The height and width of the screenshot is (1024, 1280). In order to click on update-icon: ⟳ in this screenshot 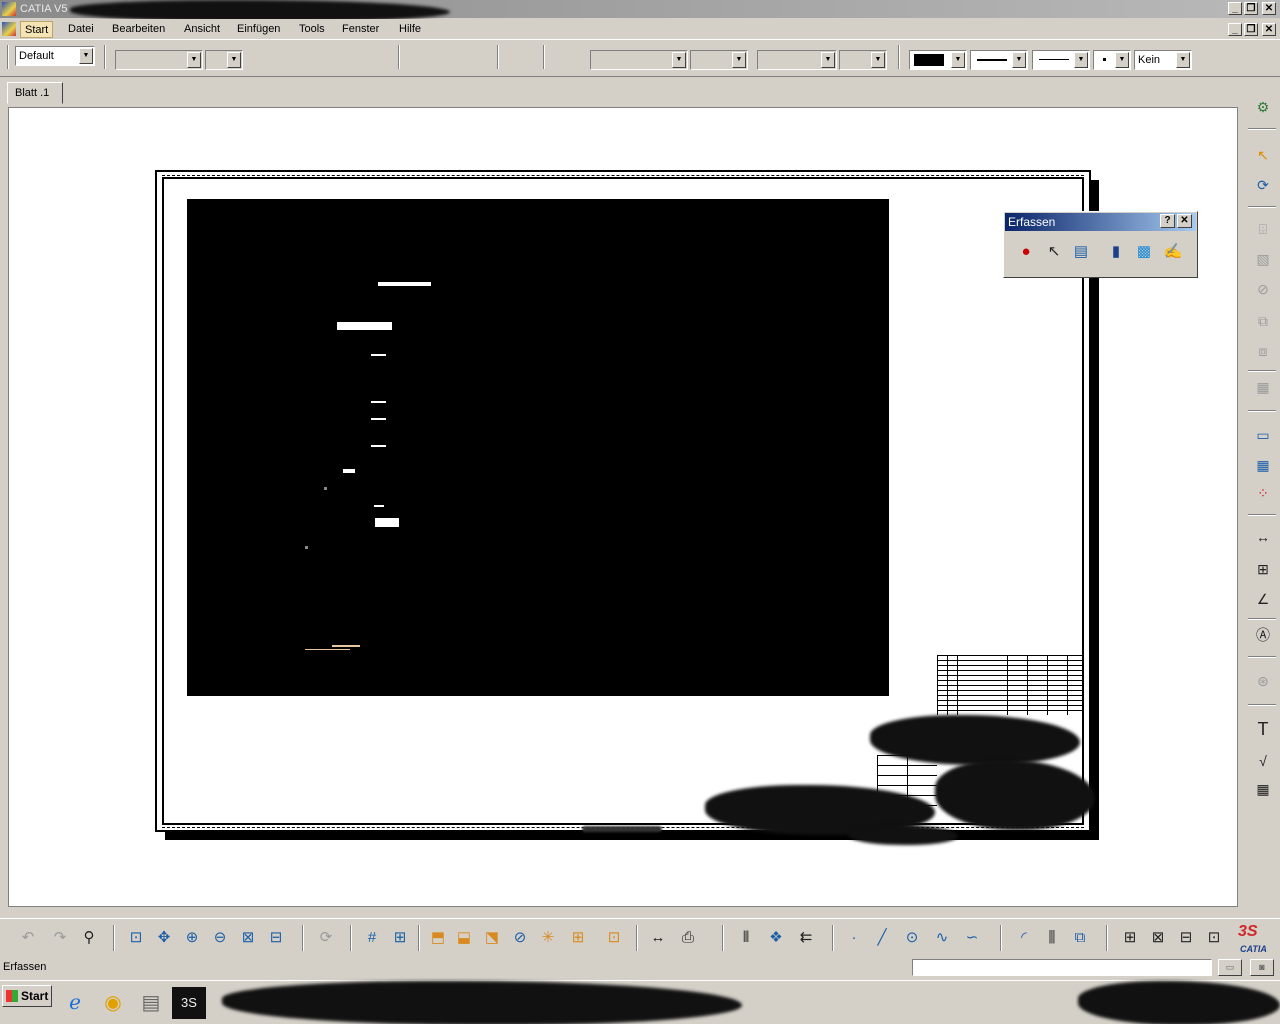, I will do `click(1263, 185)`.